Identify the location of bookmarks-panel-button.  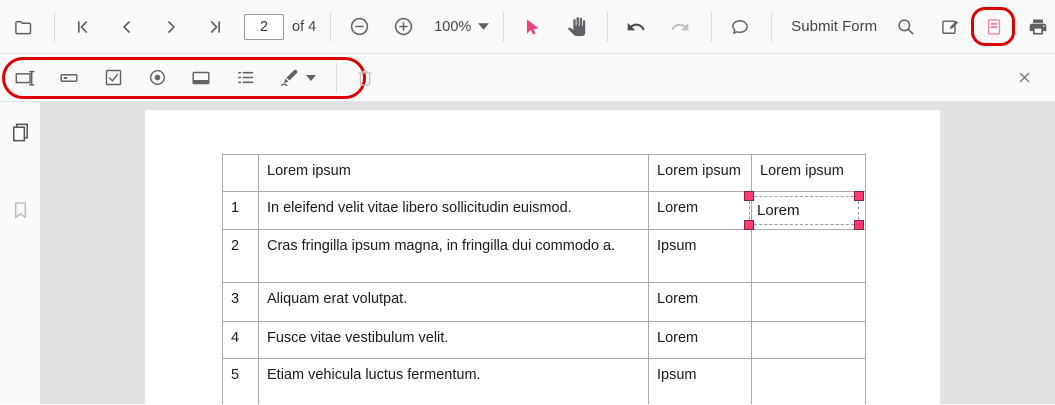
(20, 210).